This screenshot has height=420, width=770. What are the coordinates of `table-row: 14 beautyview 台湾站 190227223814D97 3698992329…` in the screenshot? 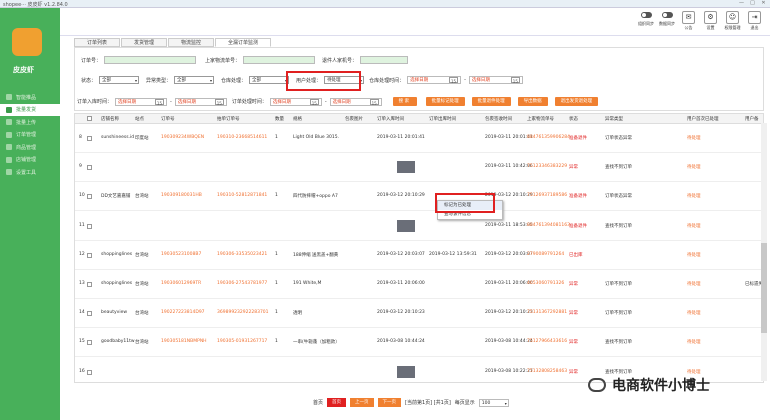 It's located at (419, 314).